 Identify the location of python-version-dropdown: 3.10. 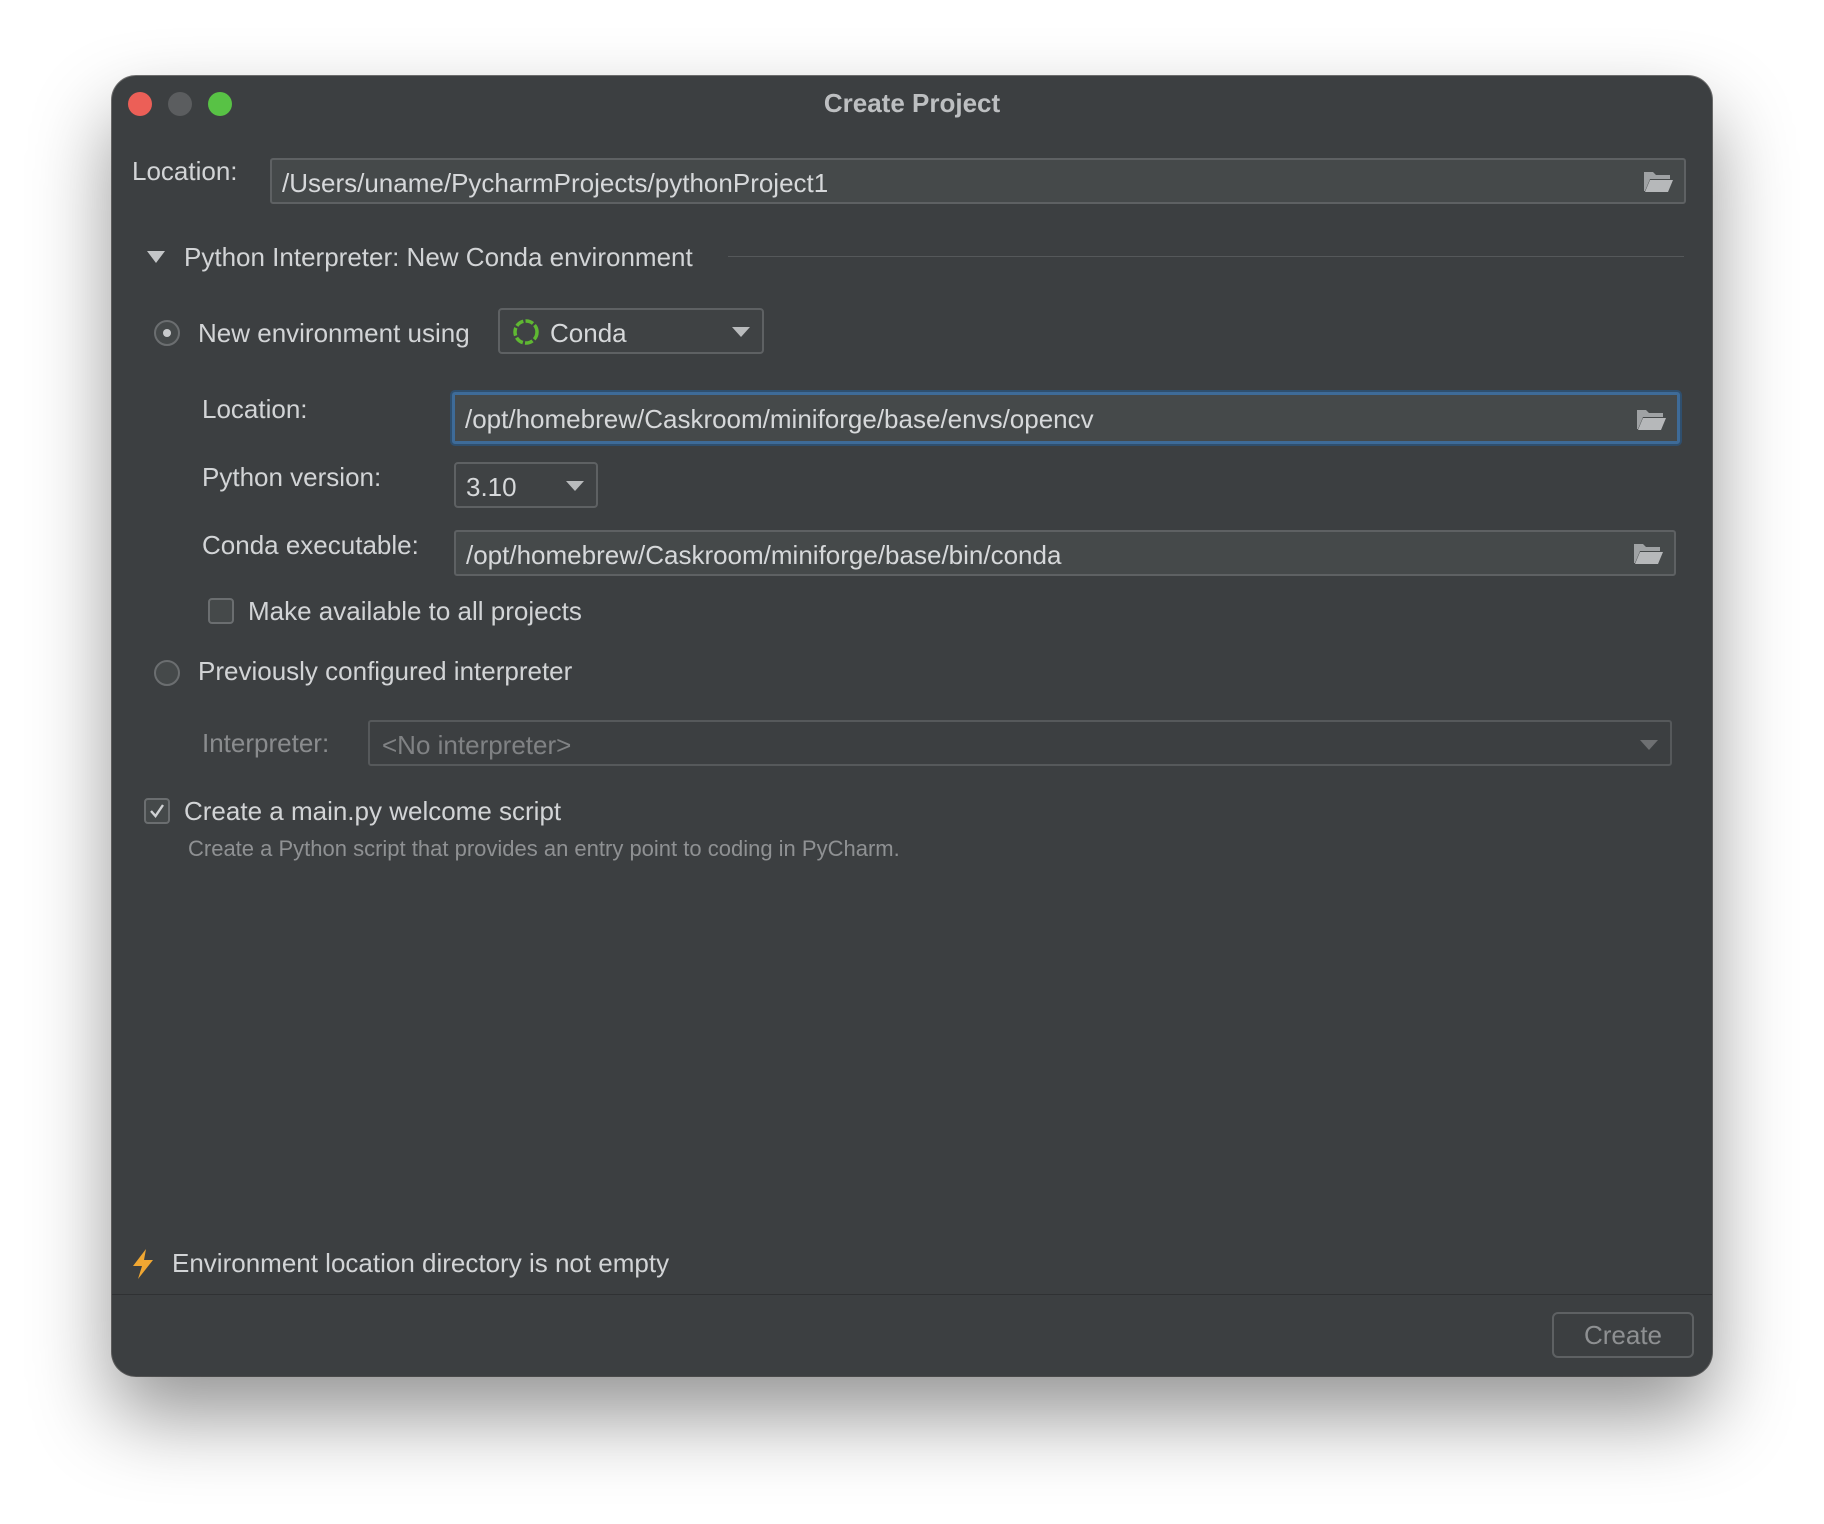
(526, 485).